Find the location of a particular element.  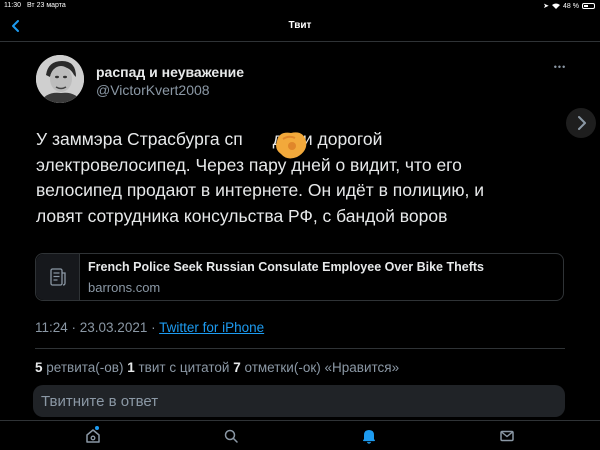

page-title: Твит is located at coordinates (300, 25).